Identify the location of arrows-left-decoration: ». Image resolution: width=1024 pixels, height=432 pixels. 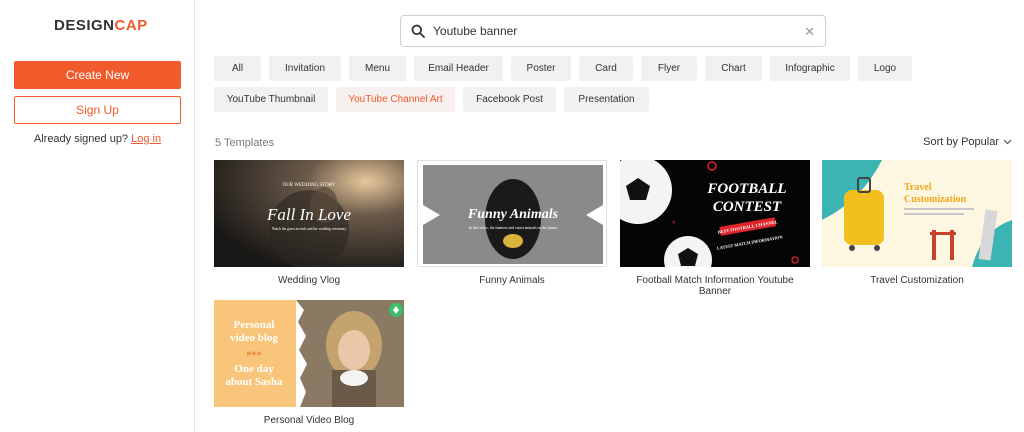
(674, 222).